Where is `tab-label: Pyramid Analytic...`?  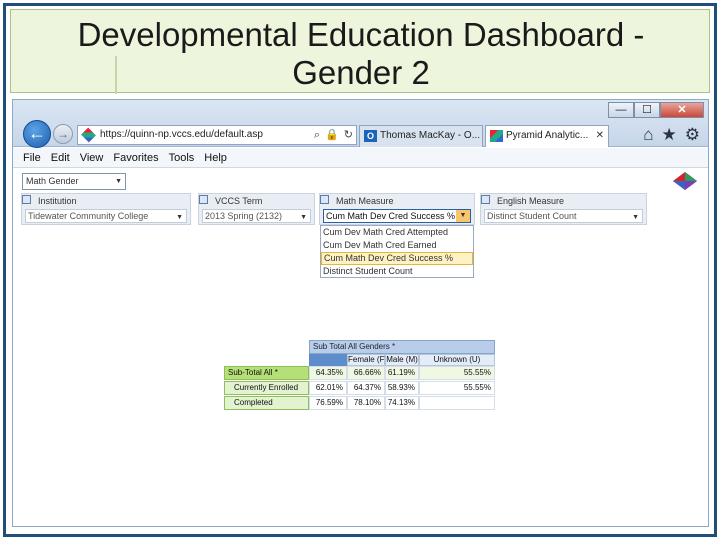
tab-label: Pyramid Analytic... is located at coordinates (547, 135).